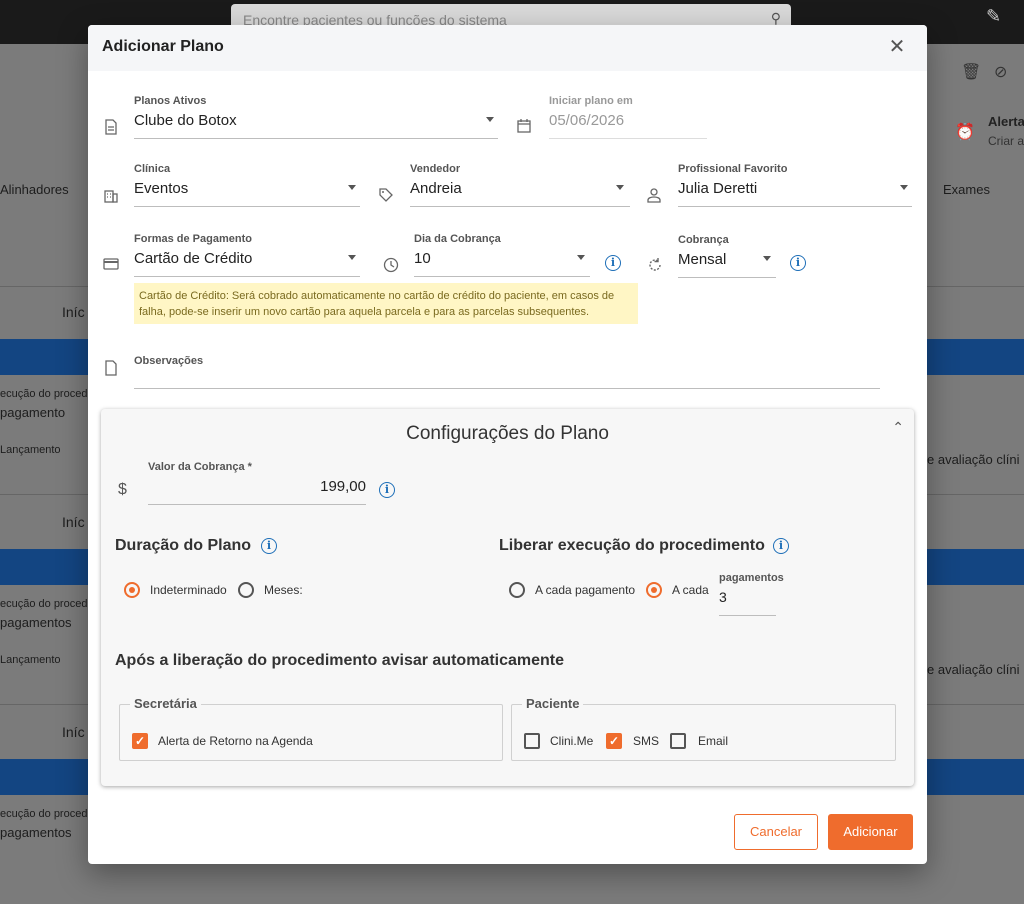 This screenshot has height=904, width=1024. What do you see at coordinates (614, 741) in the screenshot?
I see `checkbox-sms: ✓` at bounding box center [614, 741].